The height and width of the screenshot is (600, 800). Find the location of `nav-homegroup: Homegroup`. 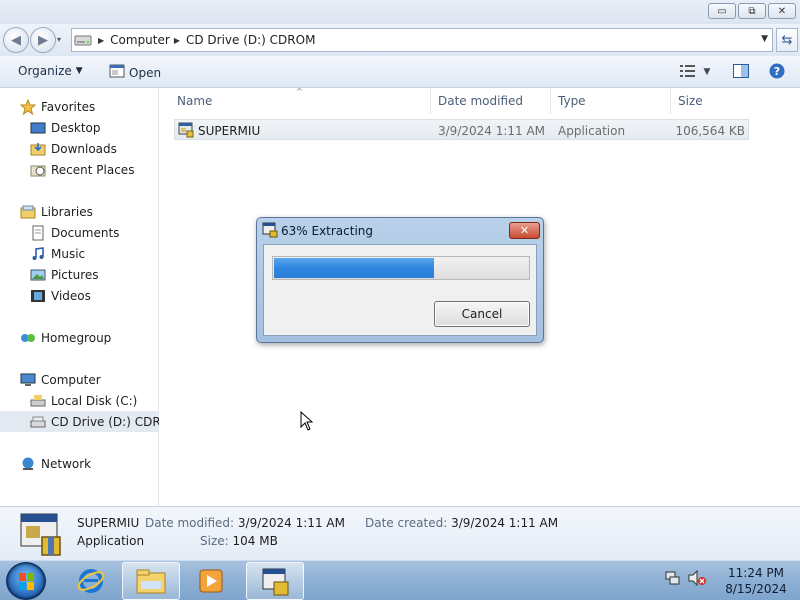

nav-homegroup: Homegroup is located at coordinates (99, 337).